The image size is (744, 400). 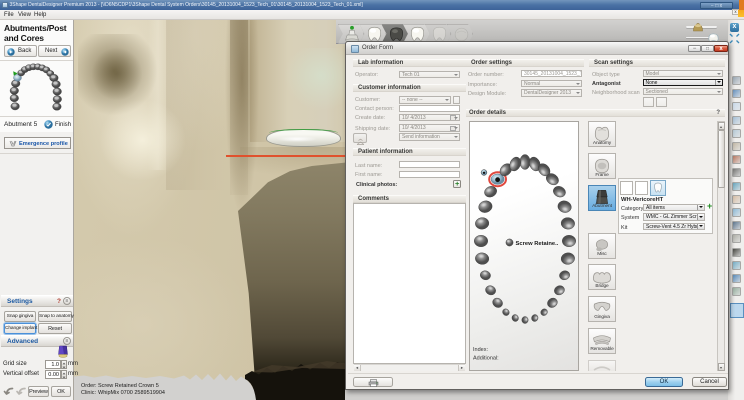 I want to click on svg-text: Index:, so click(x=480, y=350).